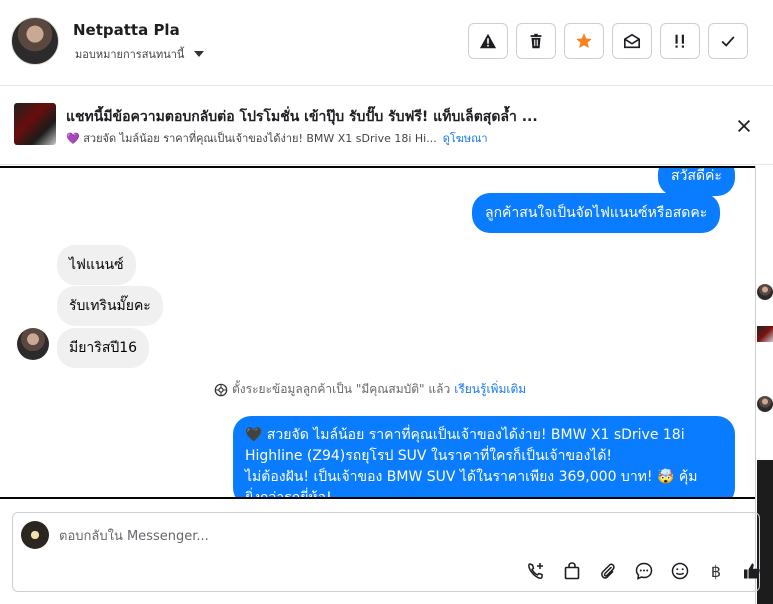 This screenshot has height=604, width=773. What do you see at coordinates (490, 389) in the screenshot?
I see `learn-more-link: เรียนรู้เพิ่มเติม` at bounding box center [490, 389].